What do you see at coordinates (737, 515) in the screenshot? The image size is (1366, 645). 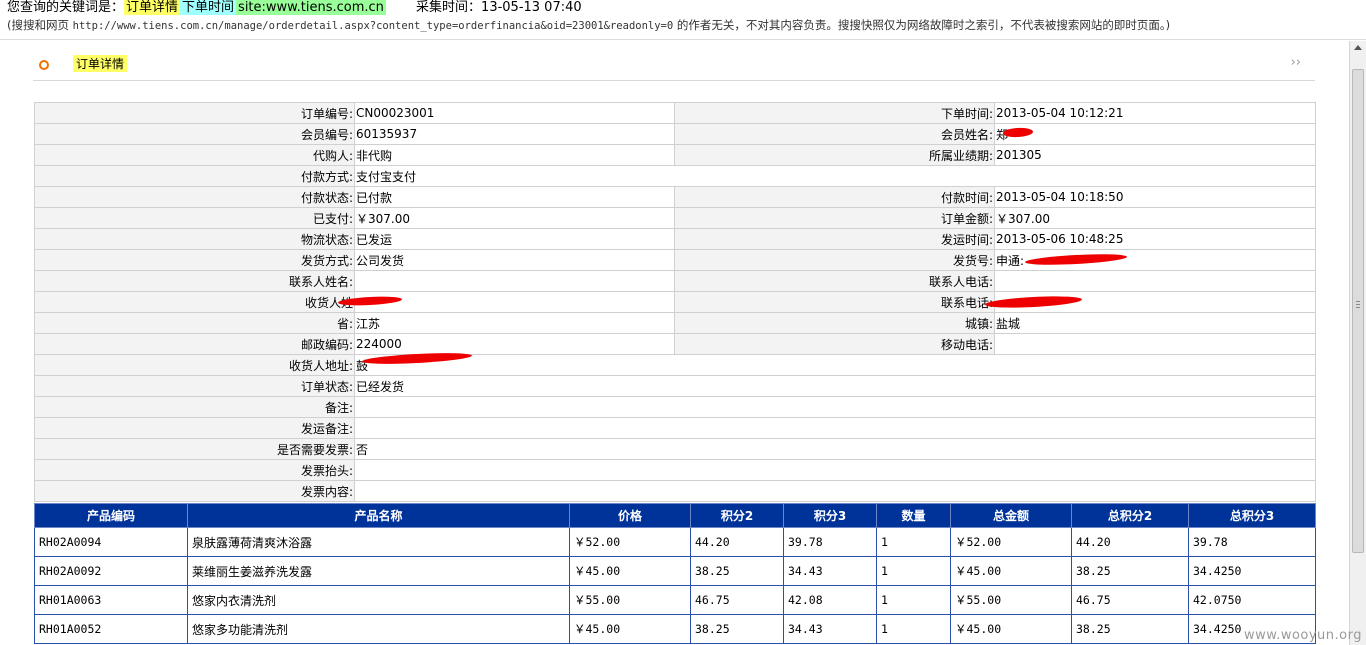 I see `col-header-points2: 积分2` at bounding box center [737, 515].